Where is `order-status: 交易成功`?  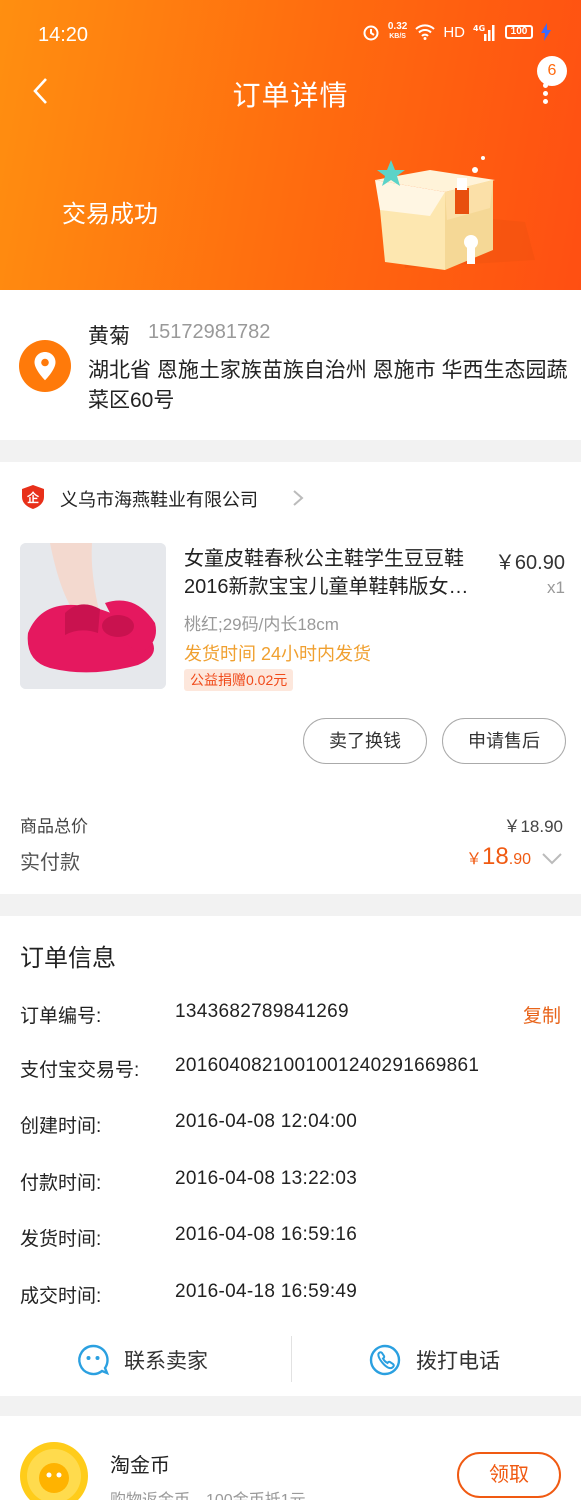 order-status: 交易成功 is located at coordinates (110, 214).